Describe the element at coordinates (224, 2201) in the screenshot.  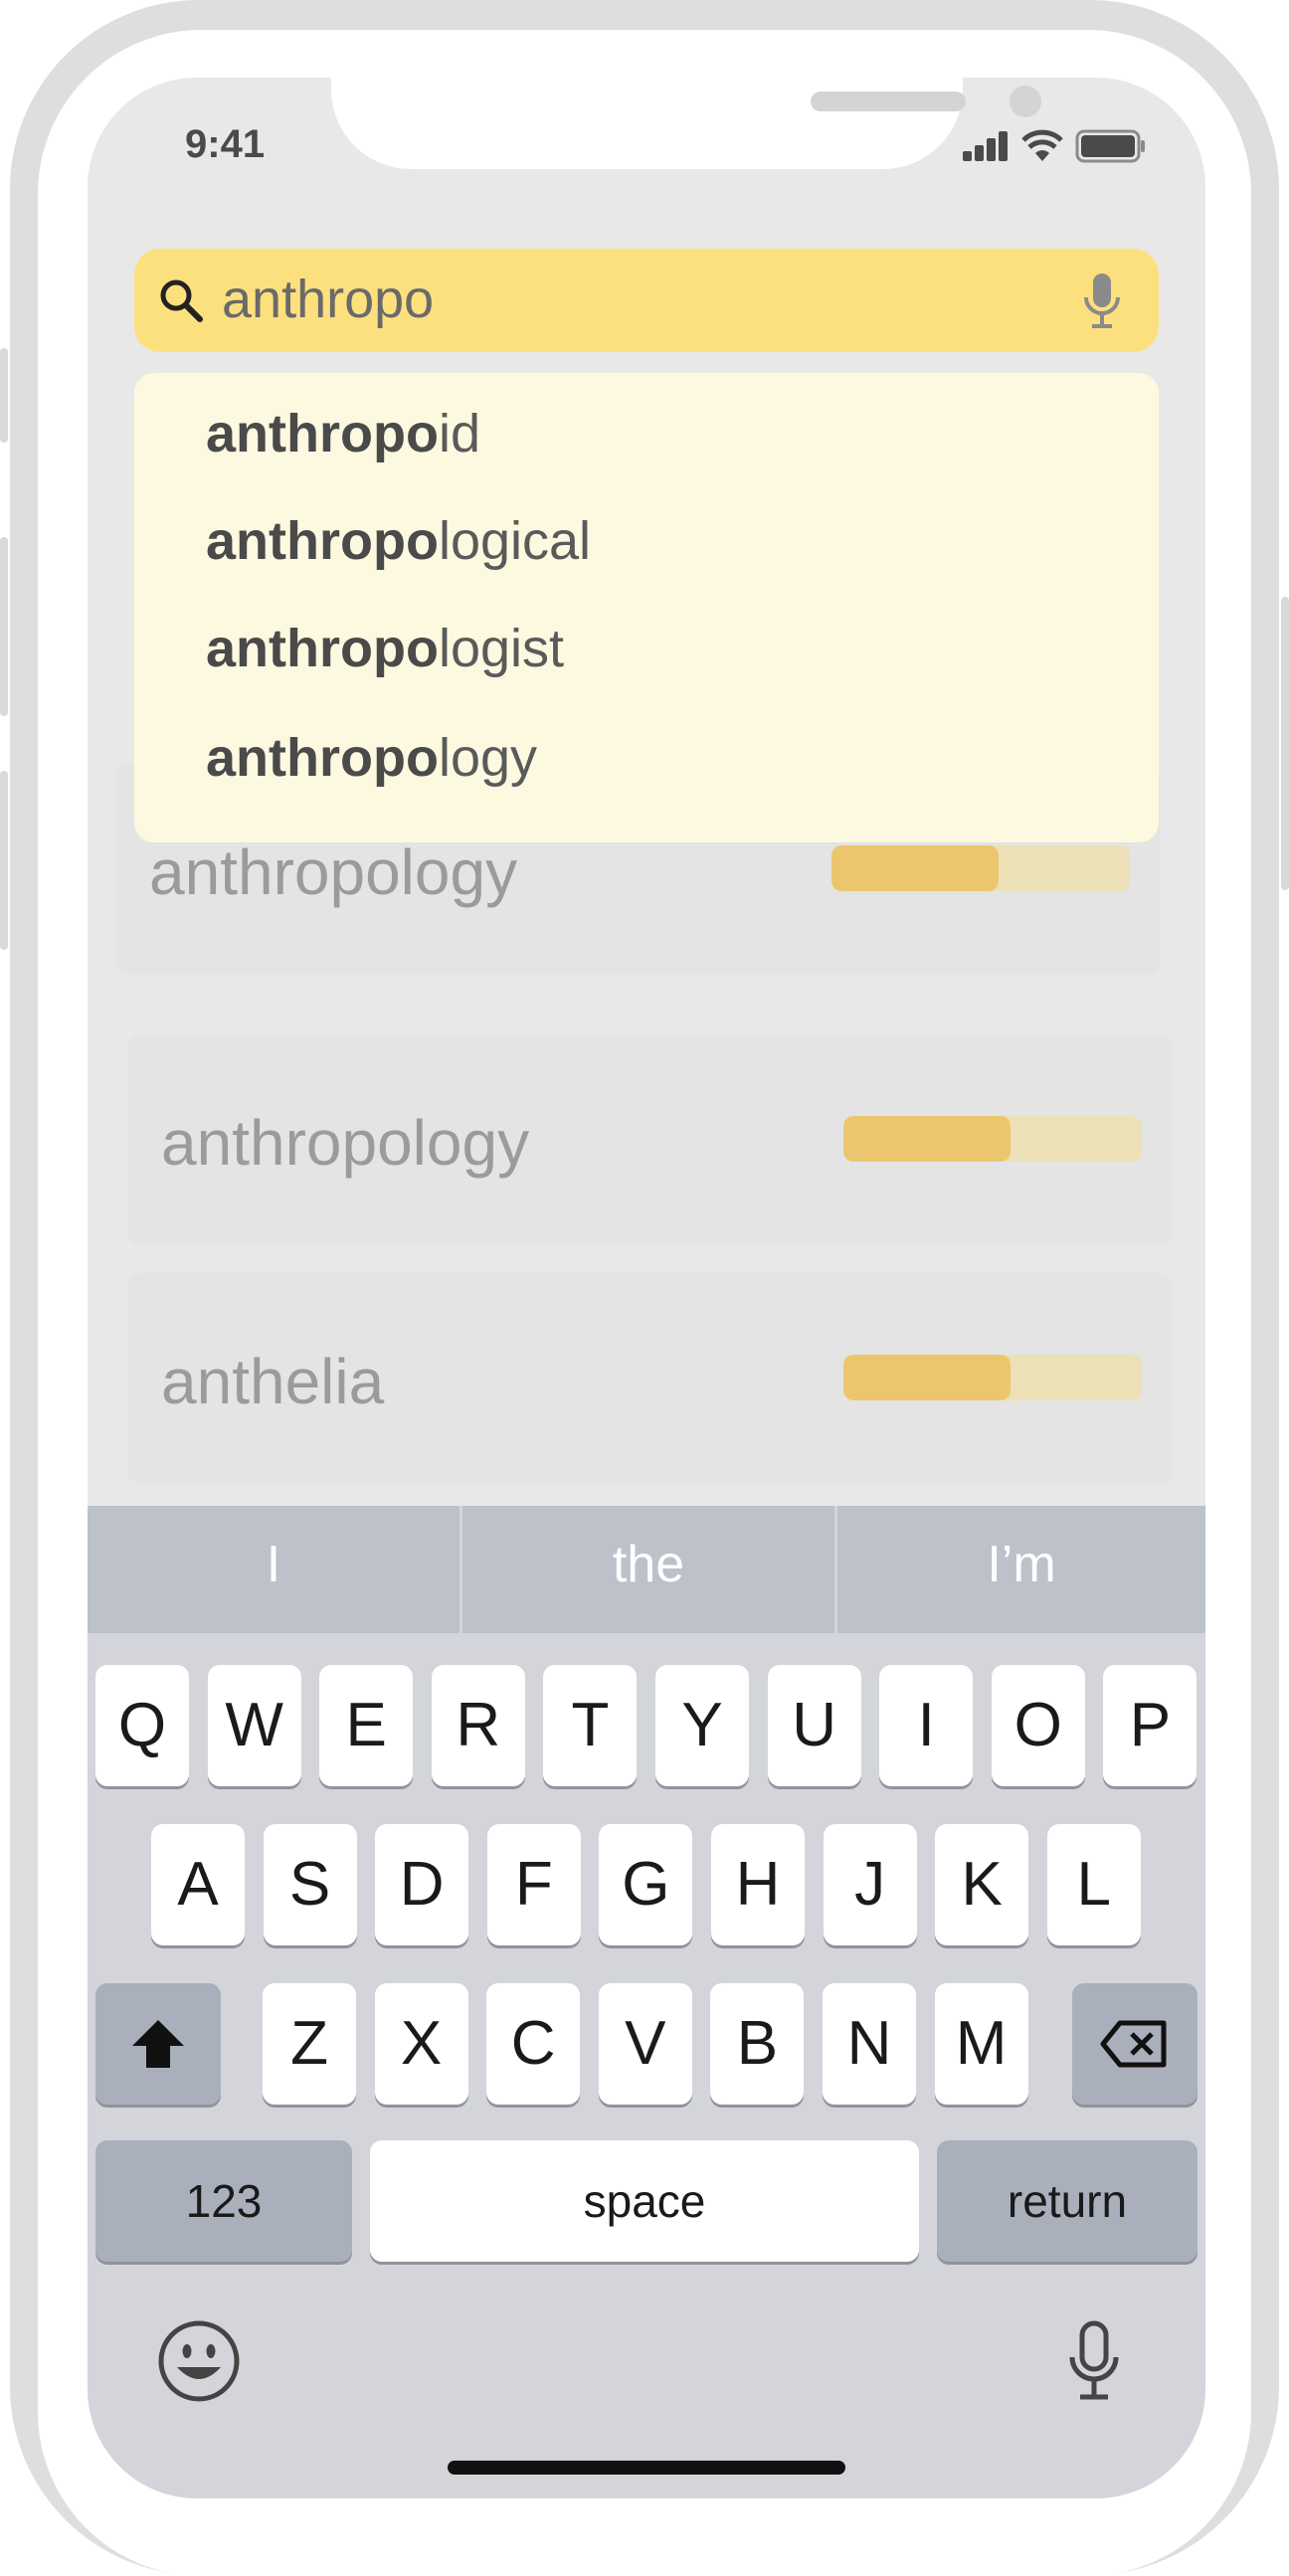
I see `numbers-key: 123` at that location.